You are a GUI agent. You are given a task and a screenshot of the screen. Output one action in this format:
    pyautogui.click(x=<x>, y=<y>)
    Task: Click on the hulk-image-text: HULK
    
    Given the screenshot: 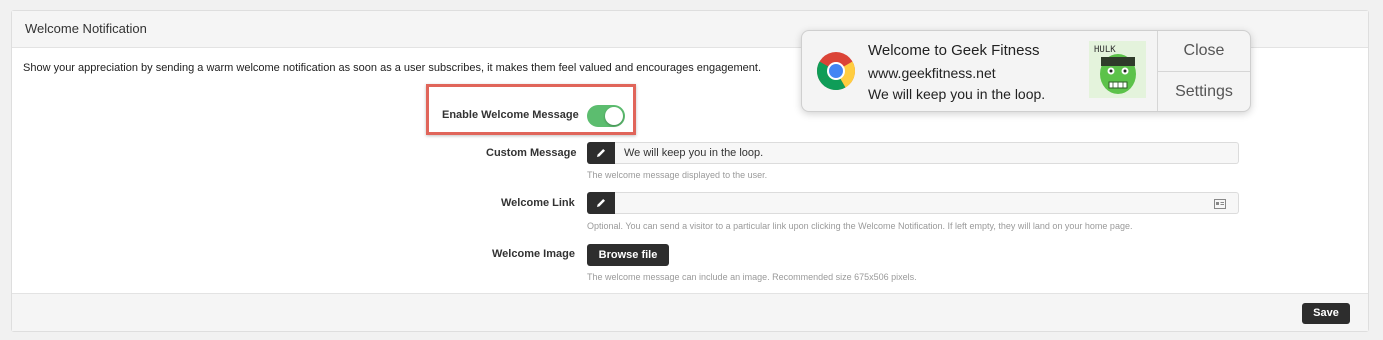 What is the action you would take?
    pyautogui.click(x=1105, y=50)
    